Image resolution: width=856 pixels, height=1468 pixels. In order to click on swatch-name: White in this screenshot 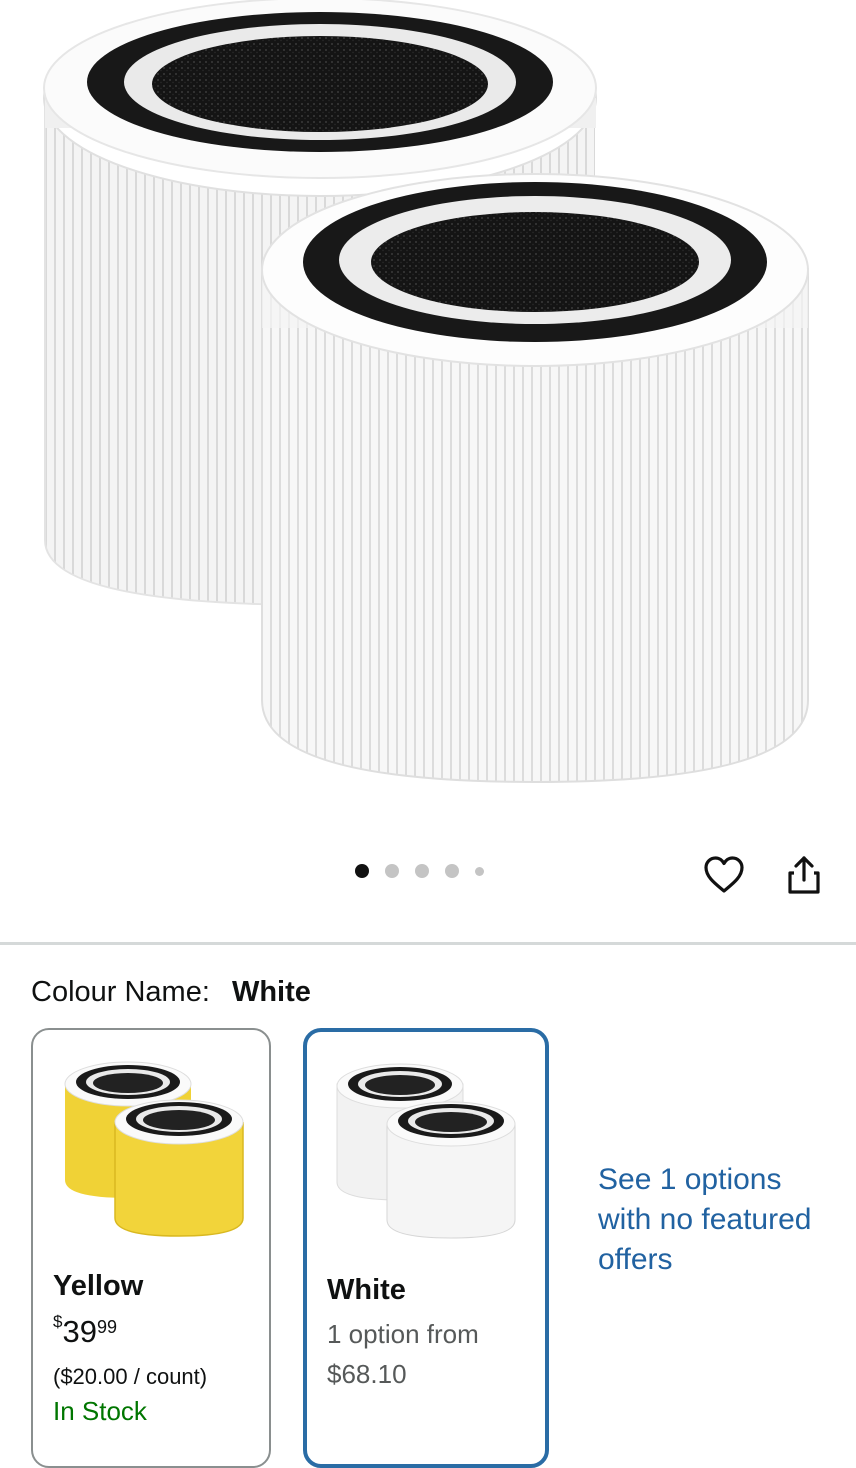, I will do `click(366, 1290)`.